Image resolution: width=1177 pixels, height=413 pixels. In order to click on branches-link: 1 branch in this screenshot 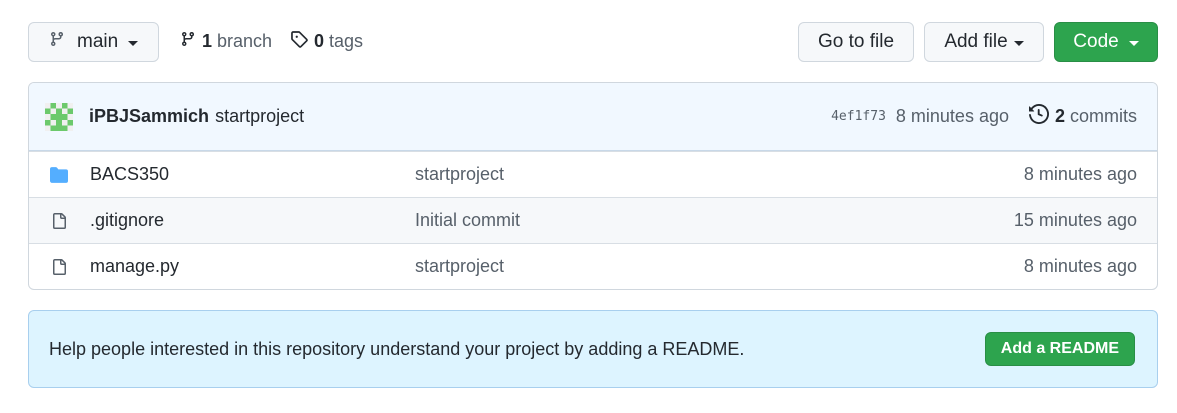, I will do `click(226, 41)`.